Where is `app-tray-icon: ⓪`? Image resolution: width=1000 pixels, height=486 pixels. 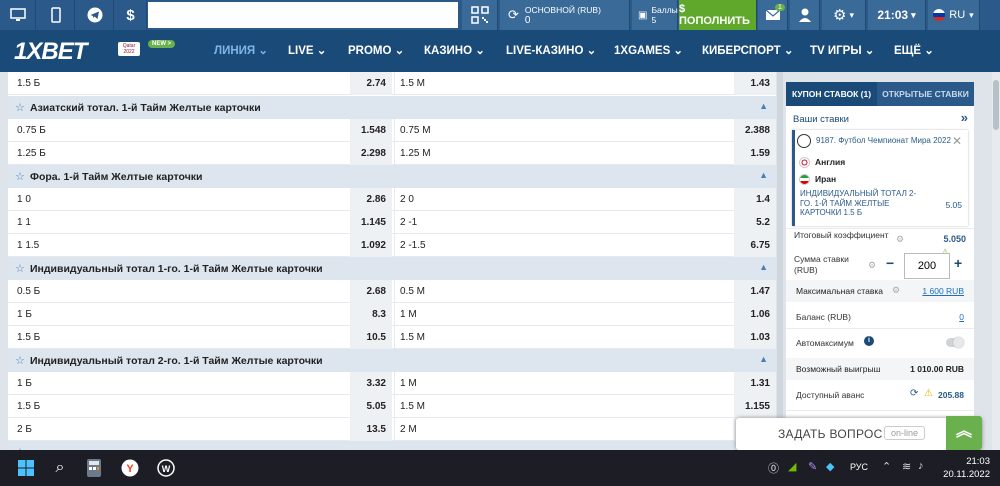
app-tray-icon: ⓪ is located at coordinates (773, 468).